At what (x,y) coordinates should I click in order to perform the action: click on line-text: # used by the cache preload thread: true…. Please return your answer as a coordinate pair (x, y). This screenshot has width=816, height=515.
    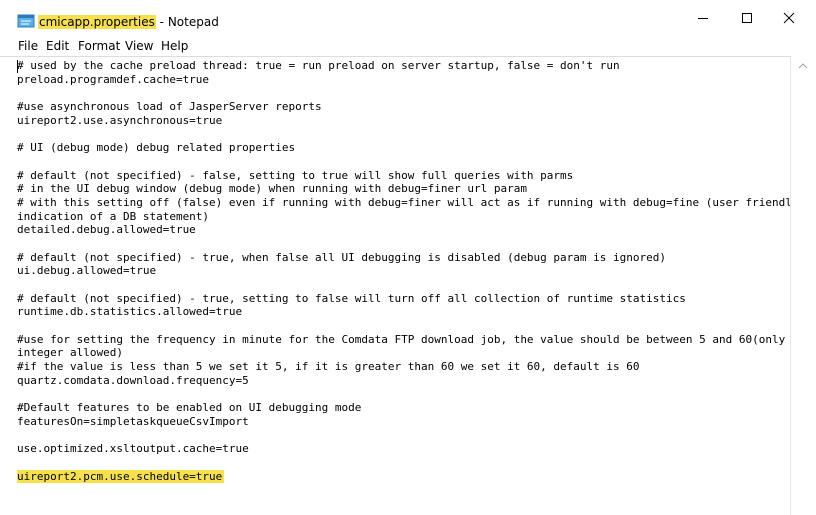
    Looking at the image, I should click on (318, 65).